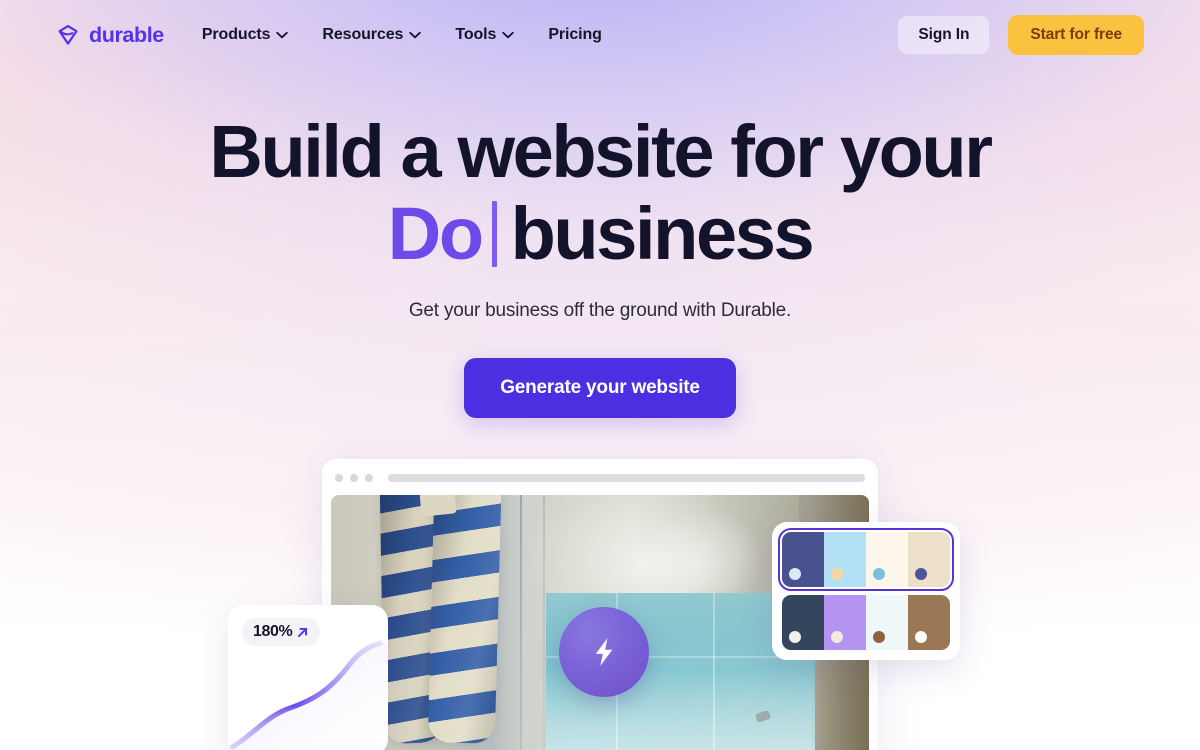 The image size is (1200, 750). I want to click on towel-graphic, so click(446, 620).